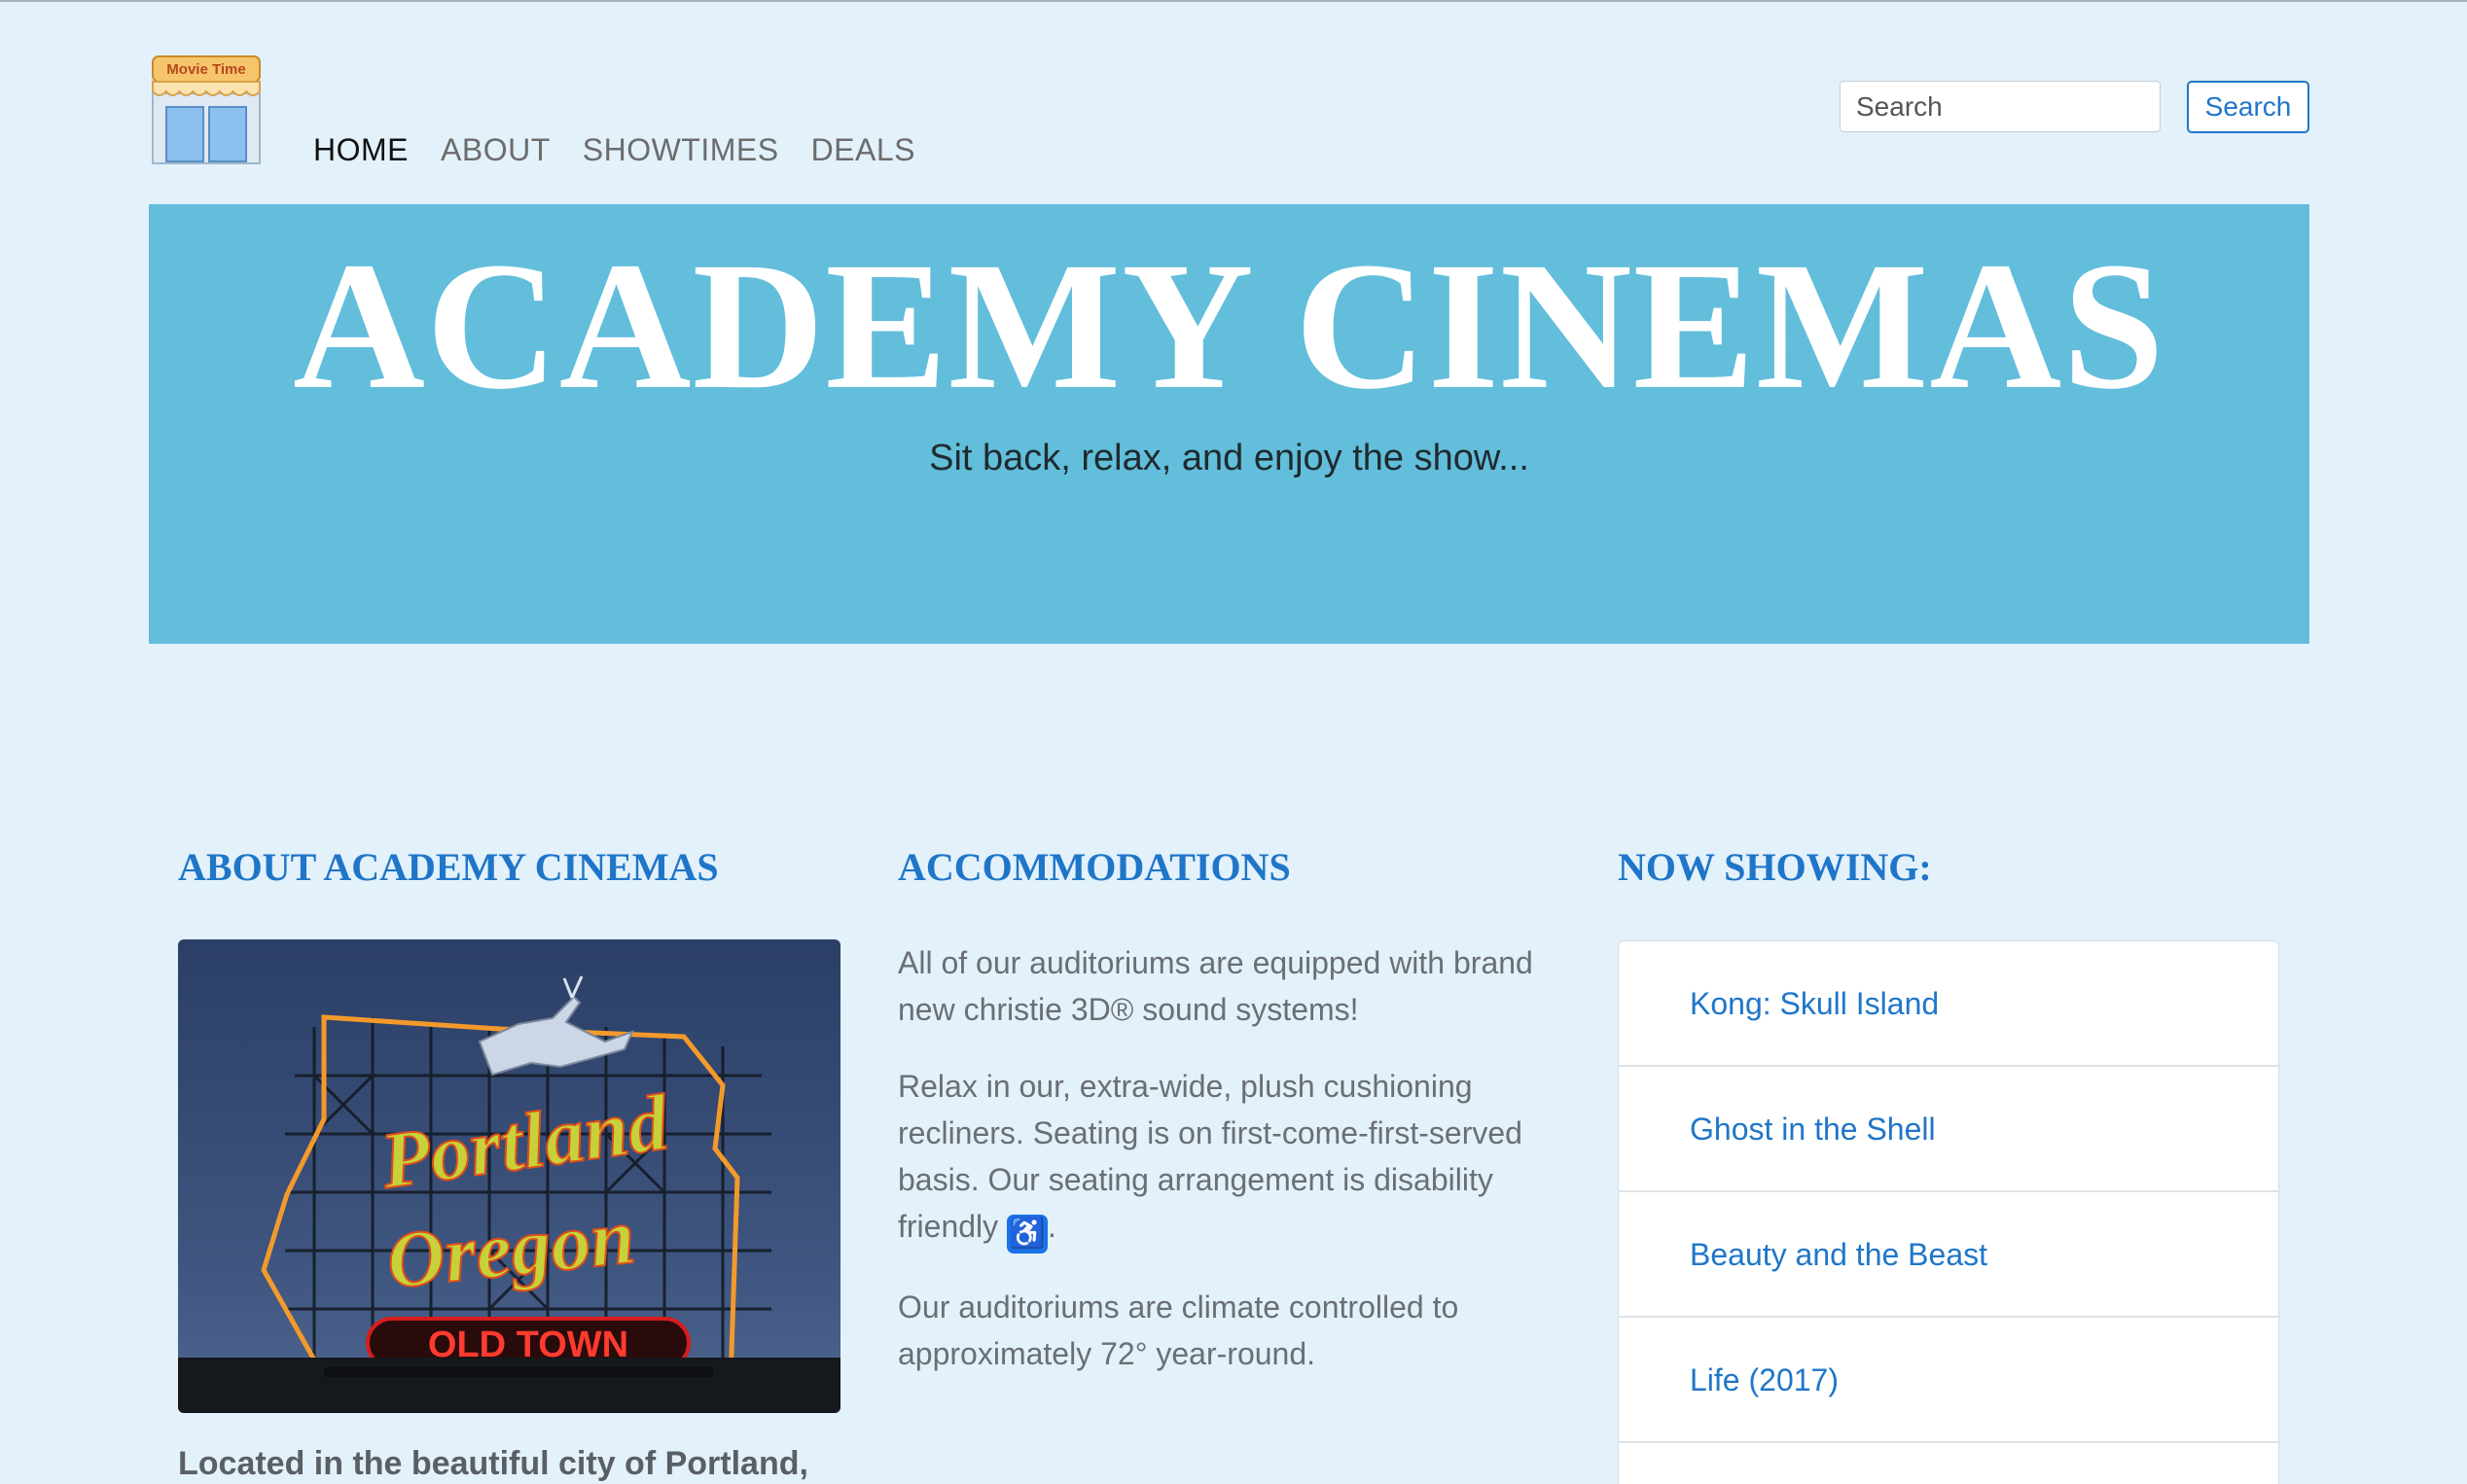 Image resolution: width=2467 pixels, height=1484 pixels. What do you see at coordinates (361, 150) in the screenshot?
I see `nav-home: HOME` at bounding box center [361, 150].